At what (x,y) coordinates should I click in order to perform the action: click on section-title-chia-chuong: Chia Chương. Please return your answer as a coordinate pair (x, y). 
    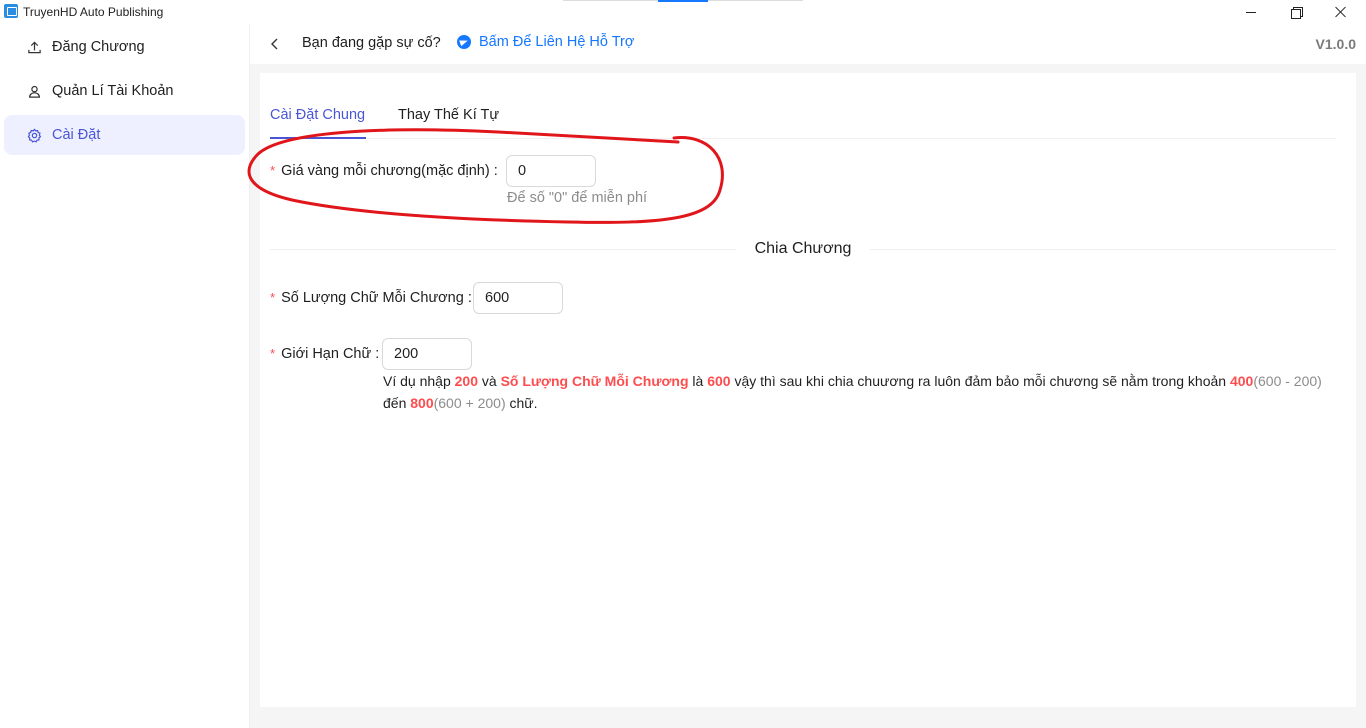
    Looking at the image, I should click on (803, 248).